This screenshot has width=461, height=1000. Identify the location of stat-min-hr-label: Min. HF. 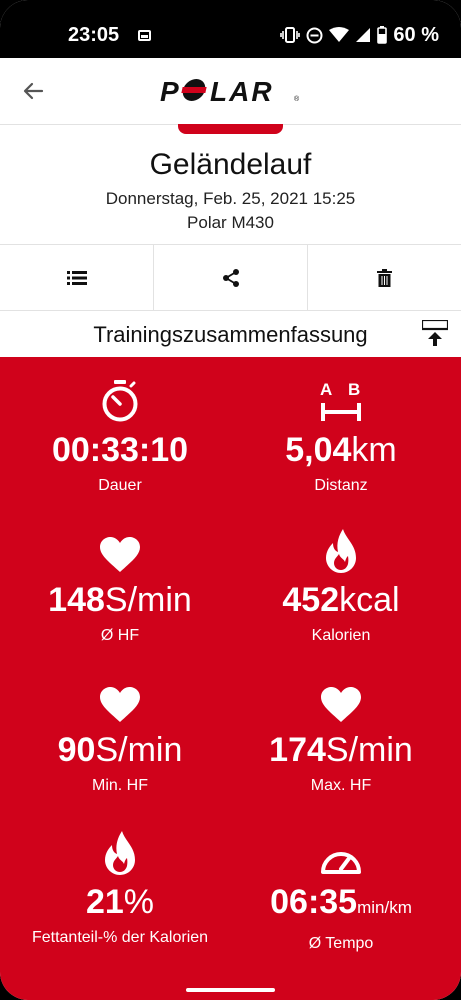
(120, 785).